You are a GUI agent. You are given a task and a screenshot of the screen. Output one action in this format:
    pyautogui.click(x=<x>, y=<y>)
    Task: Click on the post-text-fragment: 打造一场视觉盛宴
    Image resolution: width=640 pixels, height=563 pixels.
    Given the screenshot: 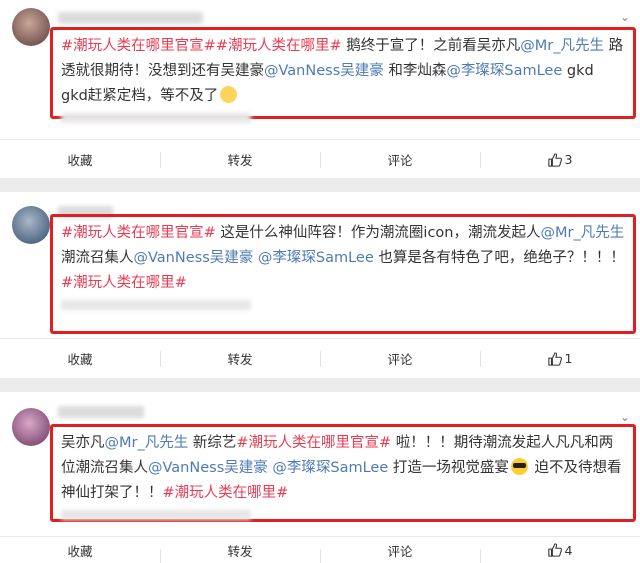 What is the action you would take?
    pyautogui.click(x=448, y=468)
    